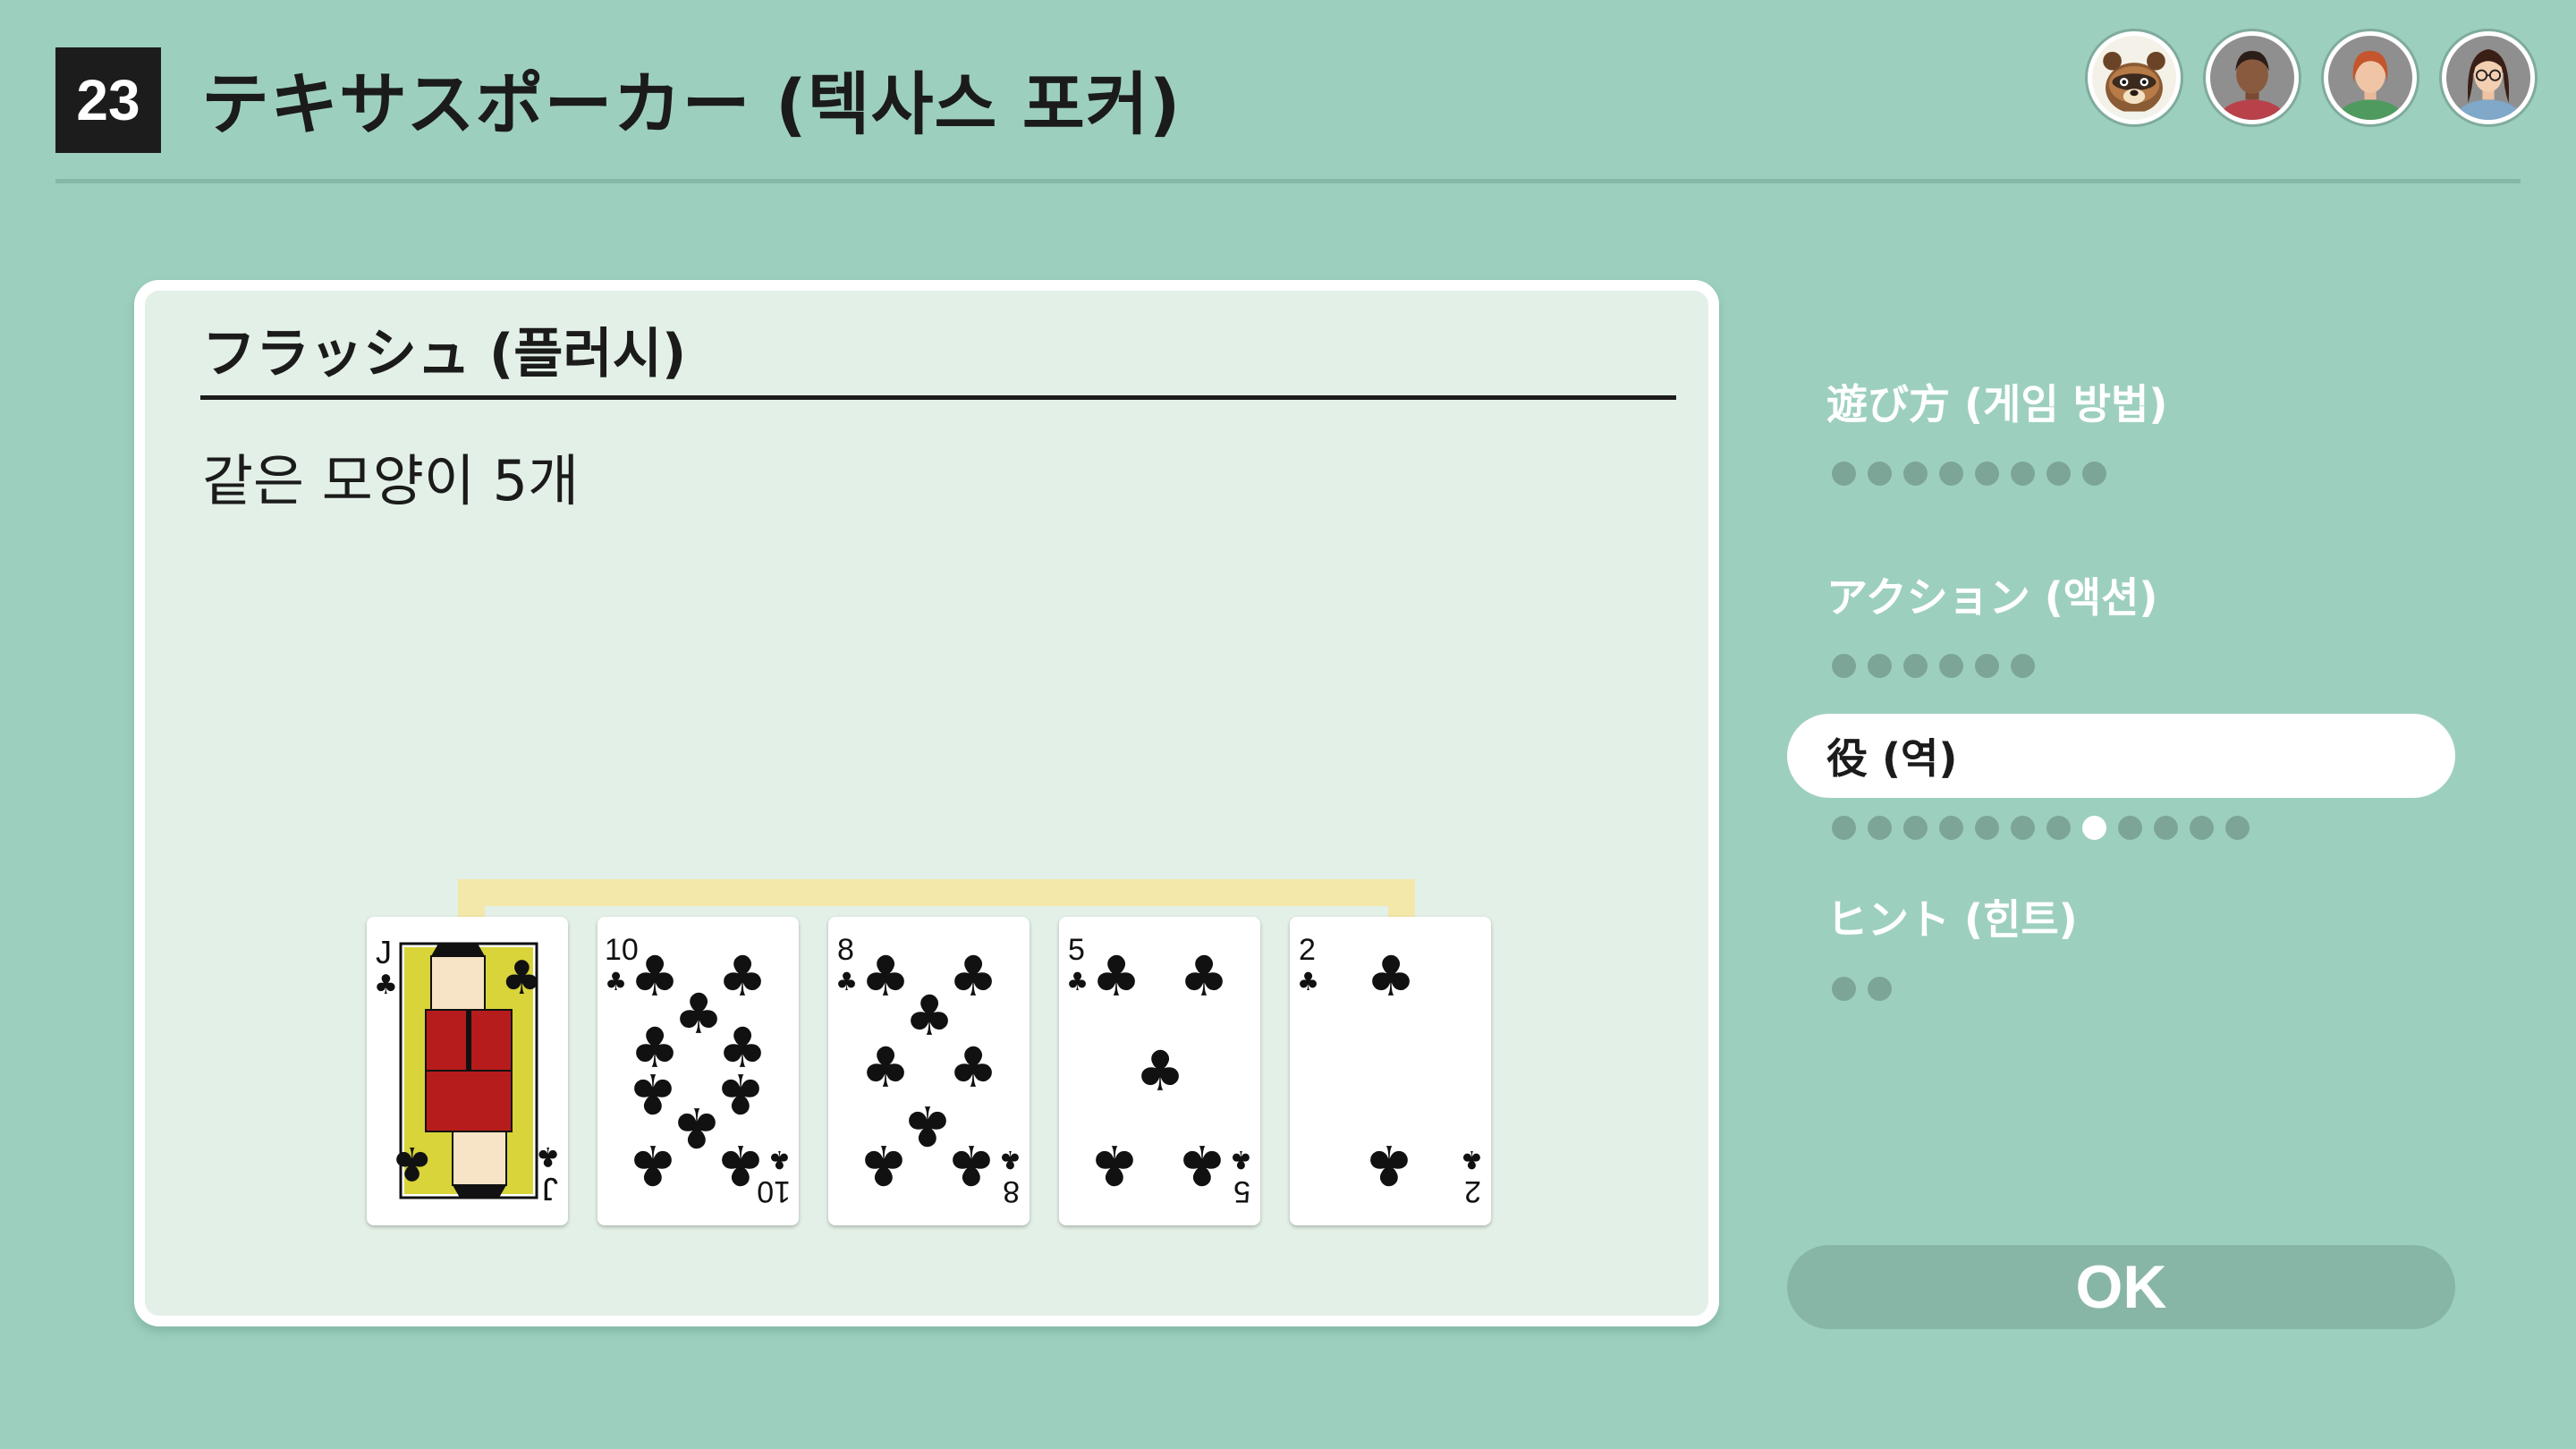 The width and height of the screenshot is (2576, 1449). Describe the element at coordinates (2134, 77) in the screenshot. I see `raccoon-villager-avatar` at that location.